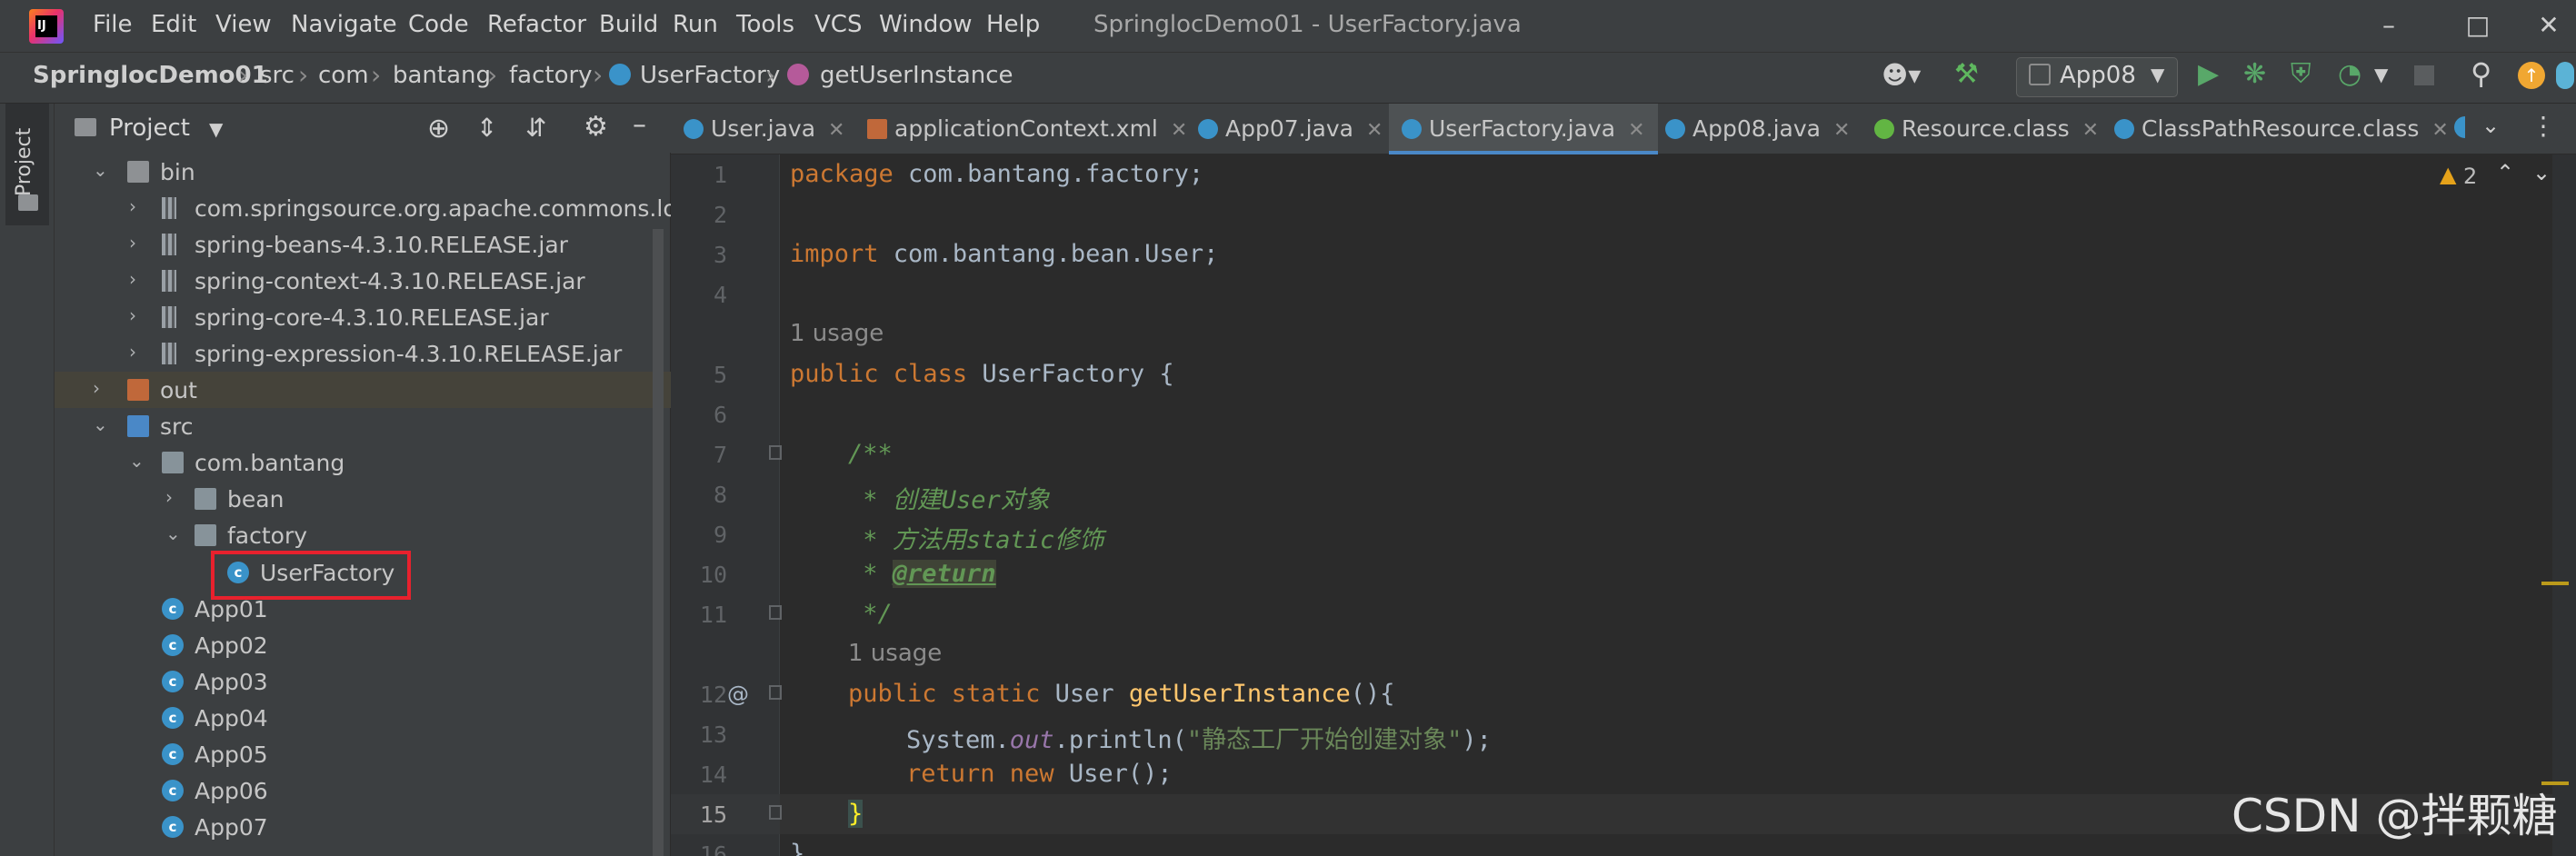  What do you see at coordinates (363, 754) in the screenshot?
I see `tree-item-app05: c App05` at bounding box center [363, 754].